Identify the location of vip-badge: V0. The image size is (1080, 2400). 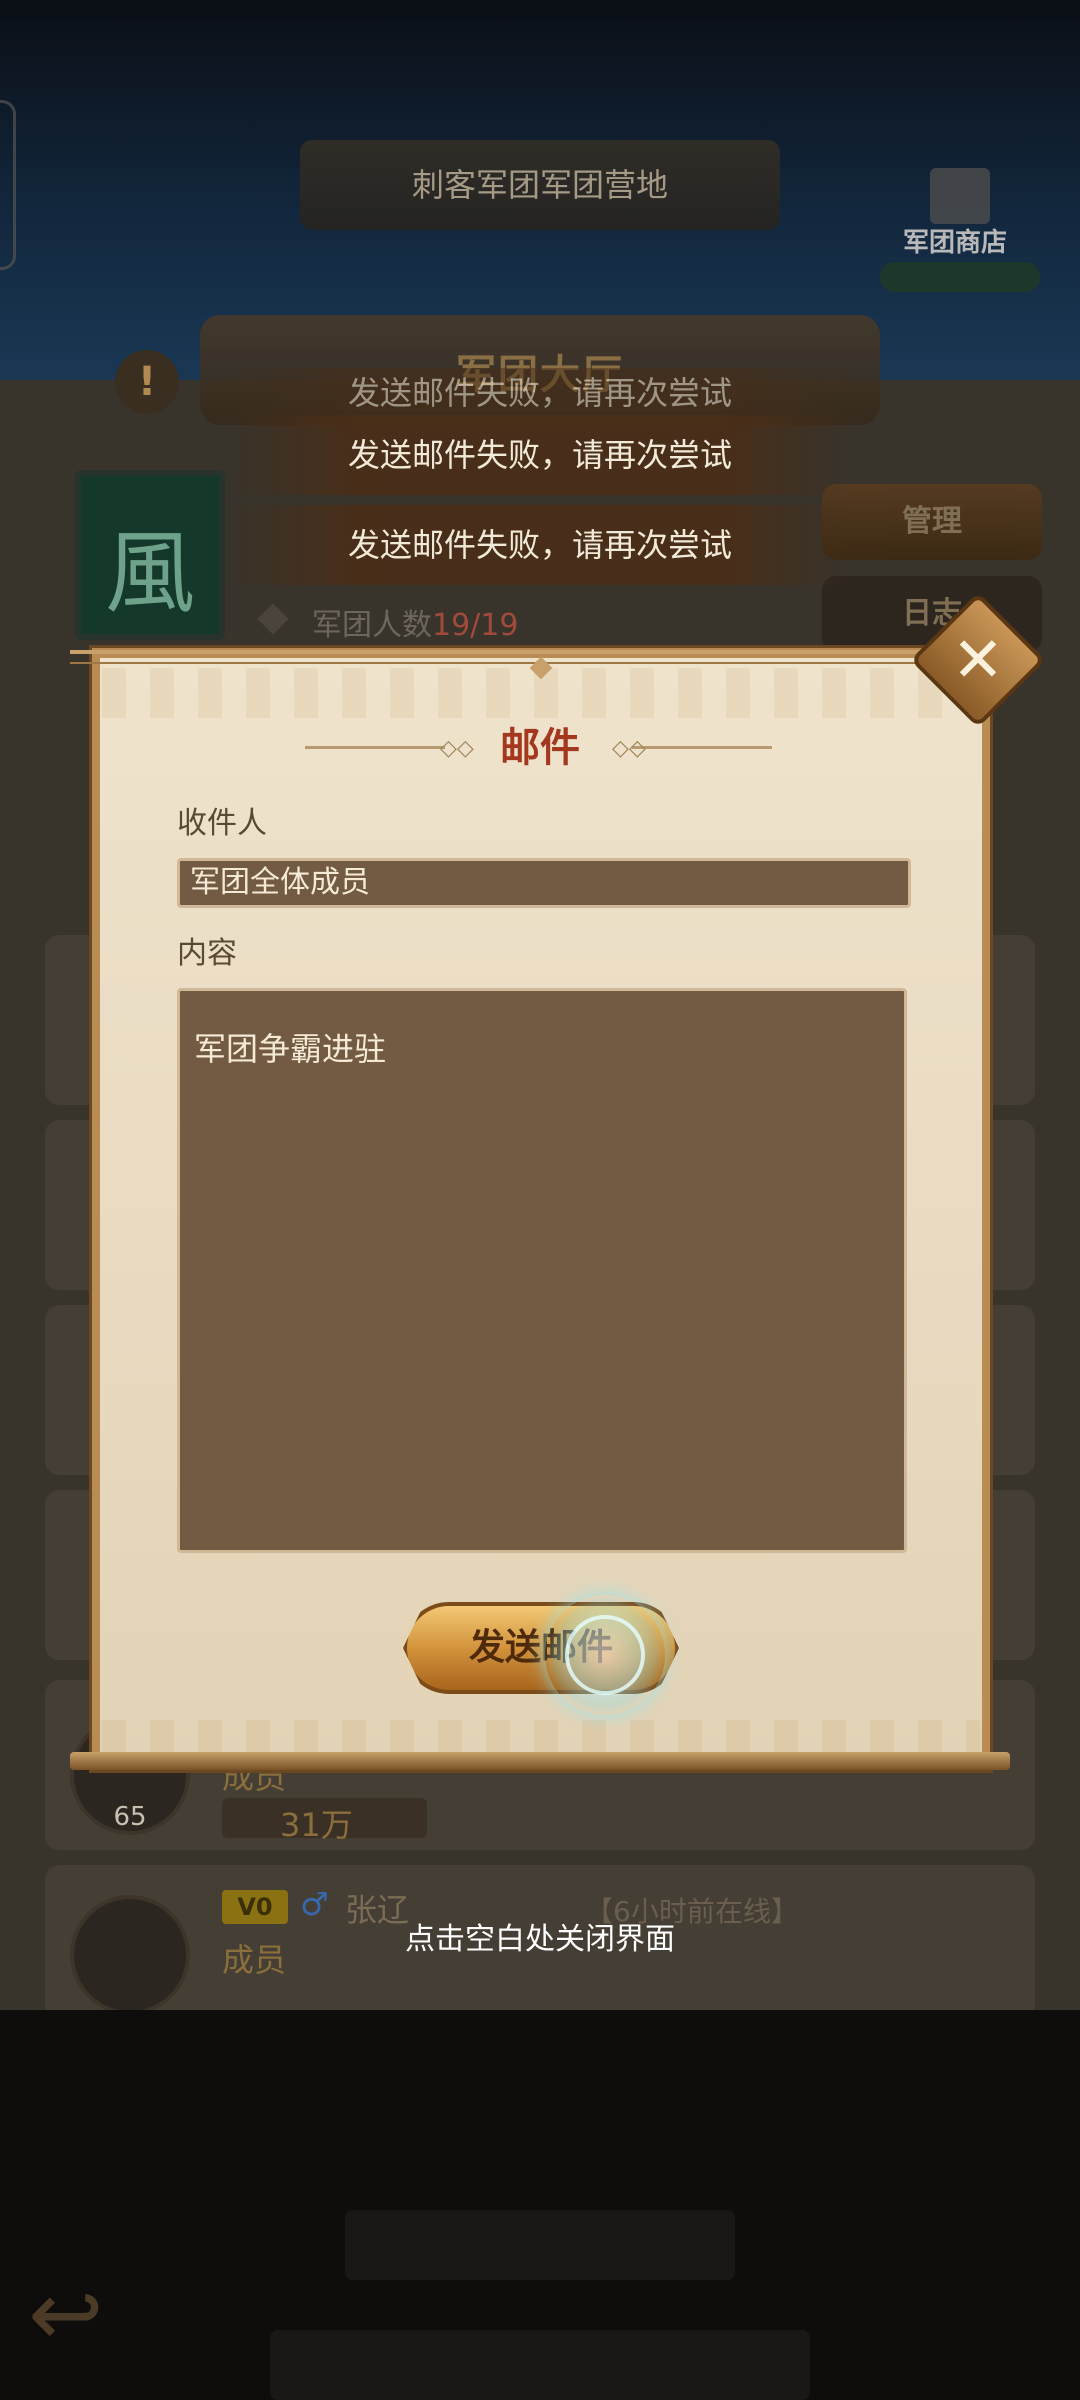
(255, 1907).